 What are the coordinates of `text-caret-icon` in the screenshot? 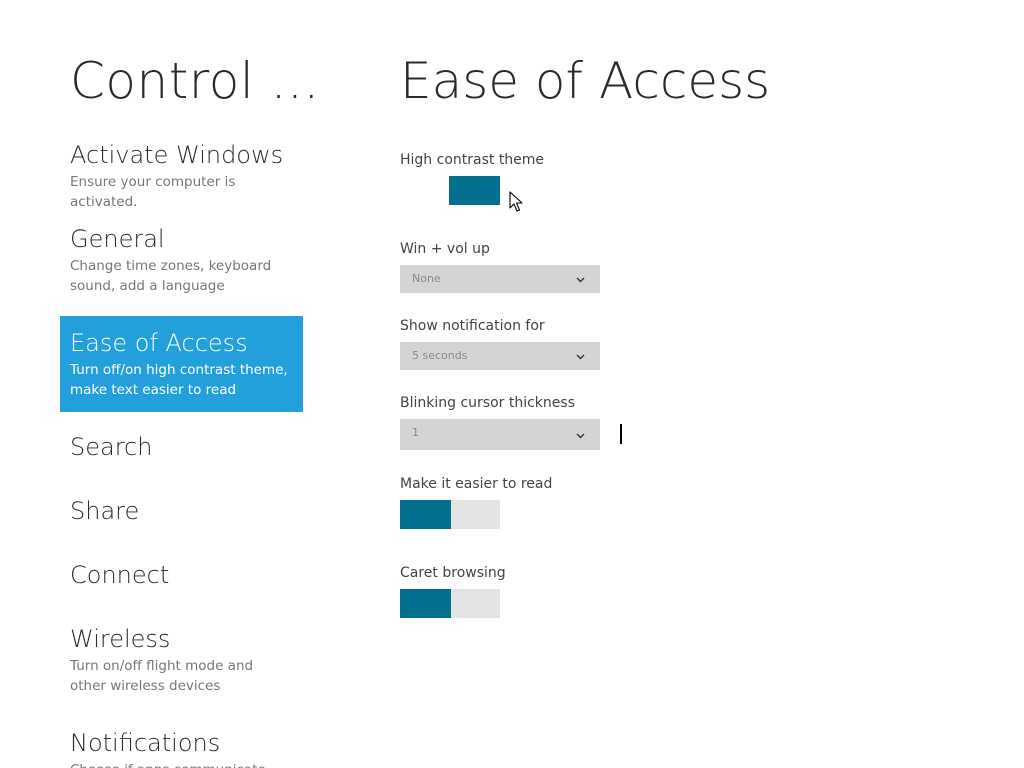 It's located at (621, 434).